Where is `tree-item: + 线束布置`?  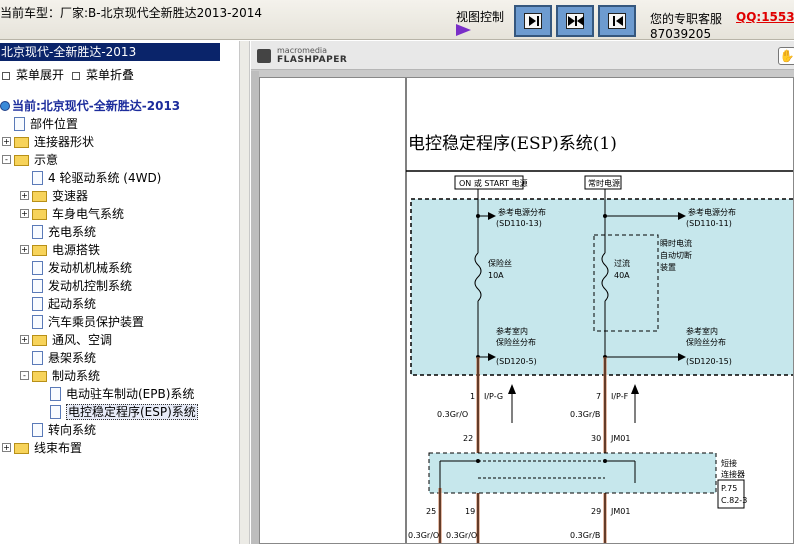
tree-item: + 线束布置 is located at coordinates (42, 448).